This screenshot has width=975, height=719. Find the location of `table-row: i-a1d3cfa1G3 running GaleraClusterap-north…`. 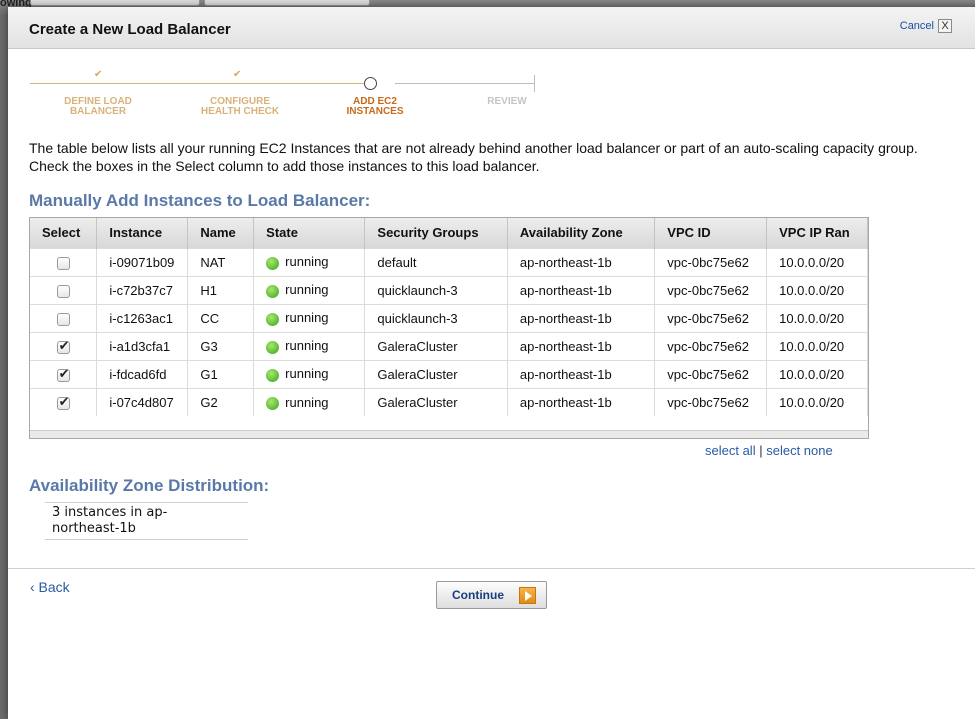

table-row: i-a1d3cfa1G3 running GaleraClusterap-north… is located at coordinates (449, 345).